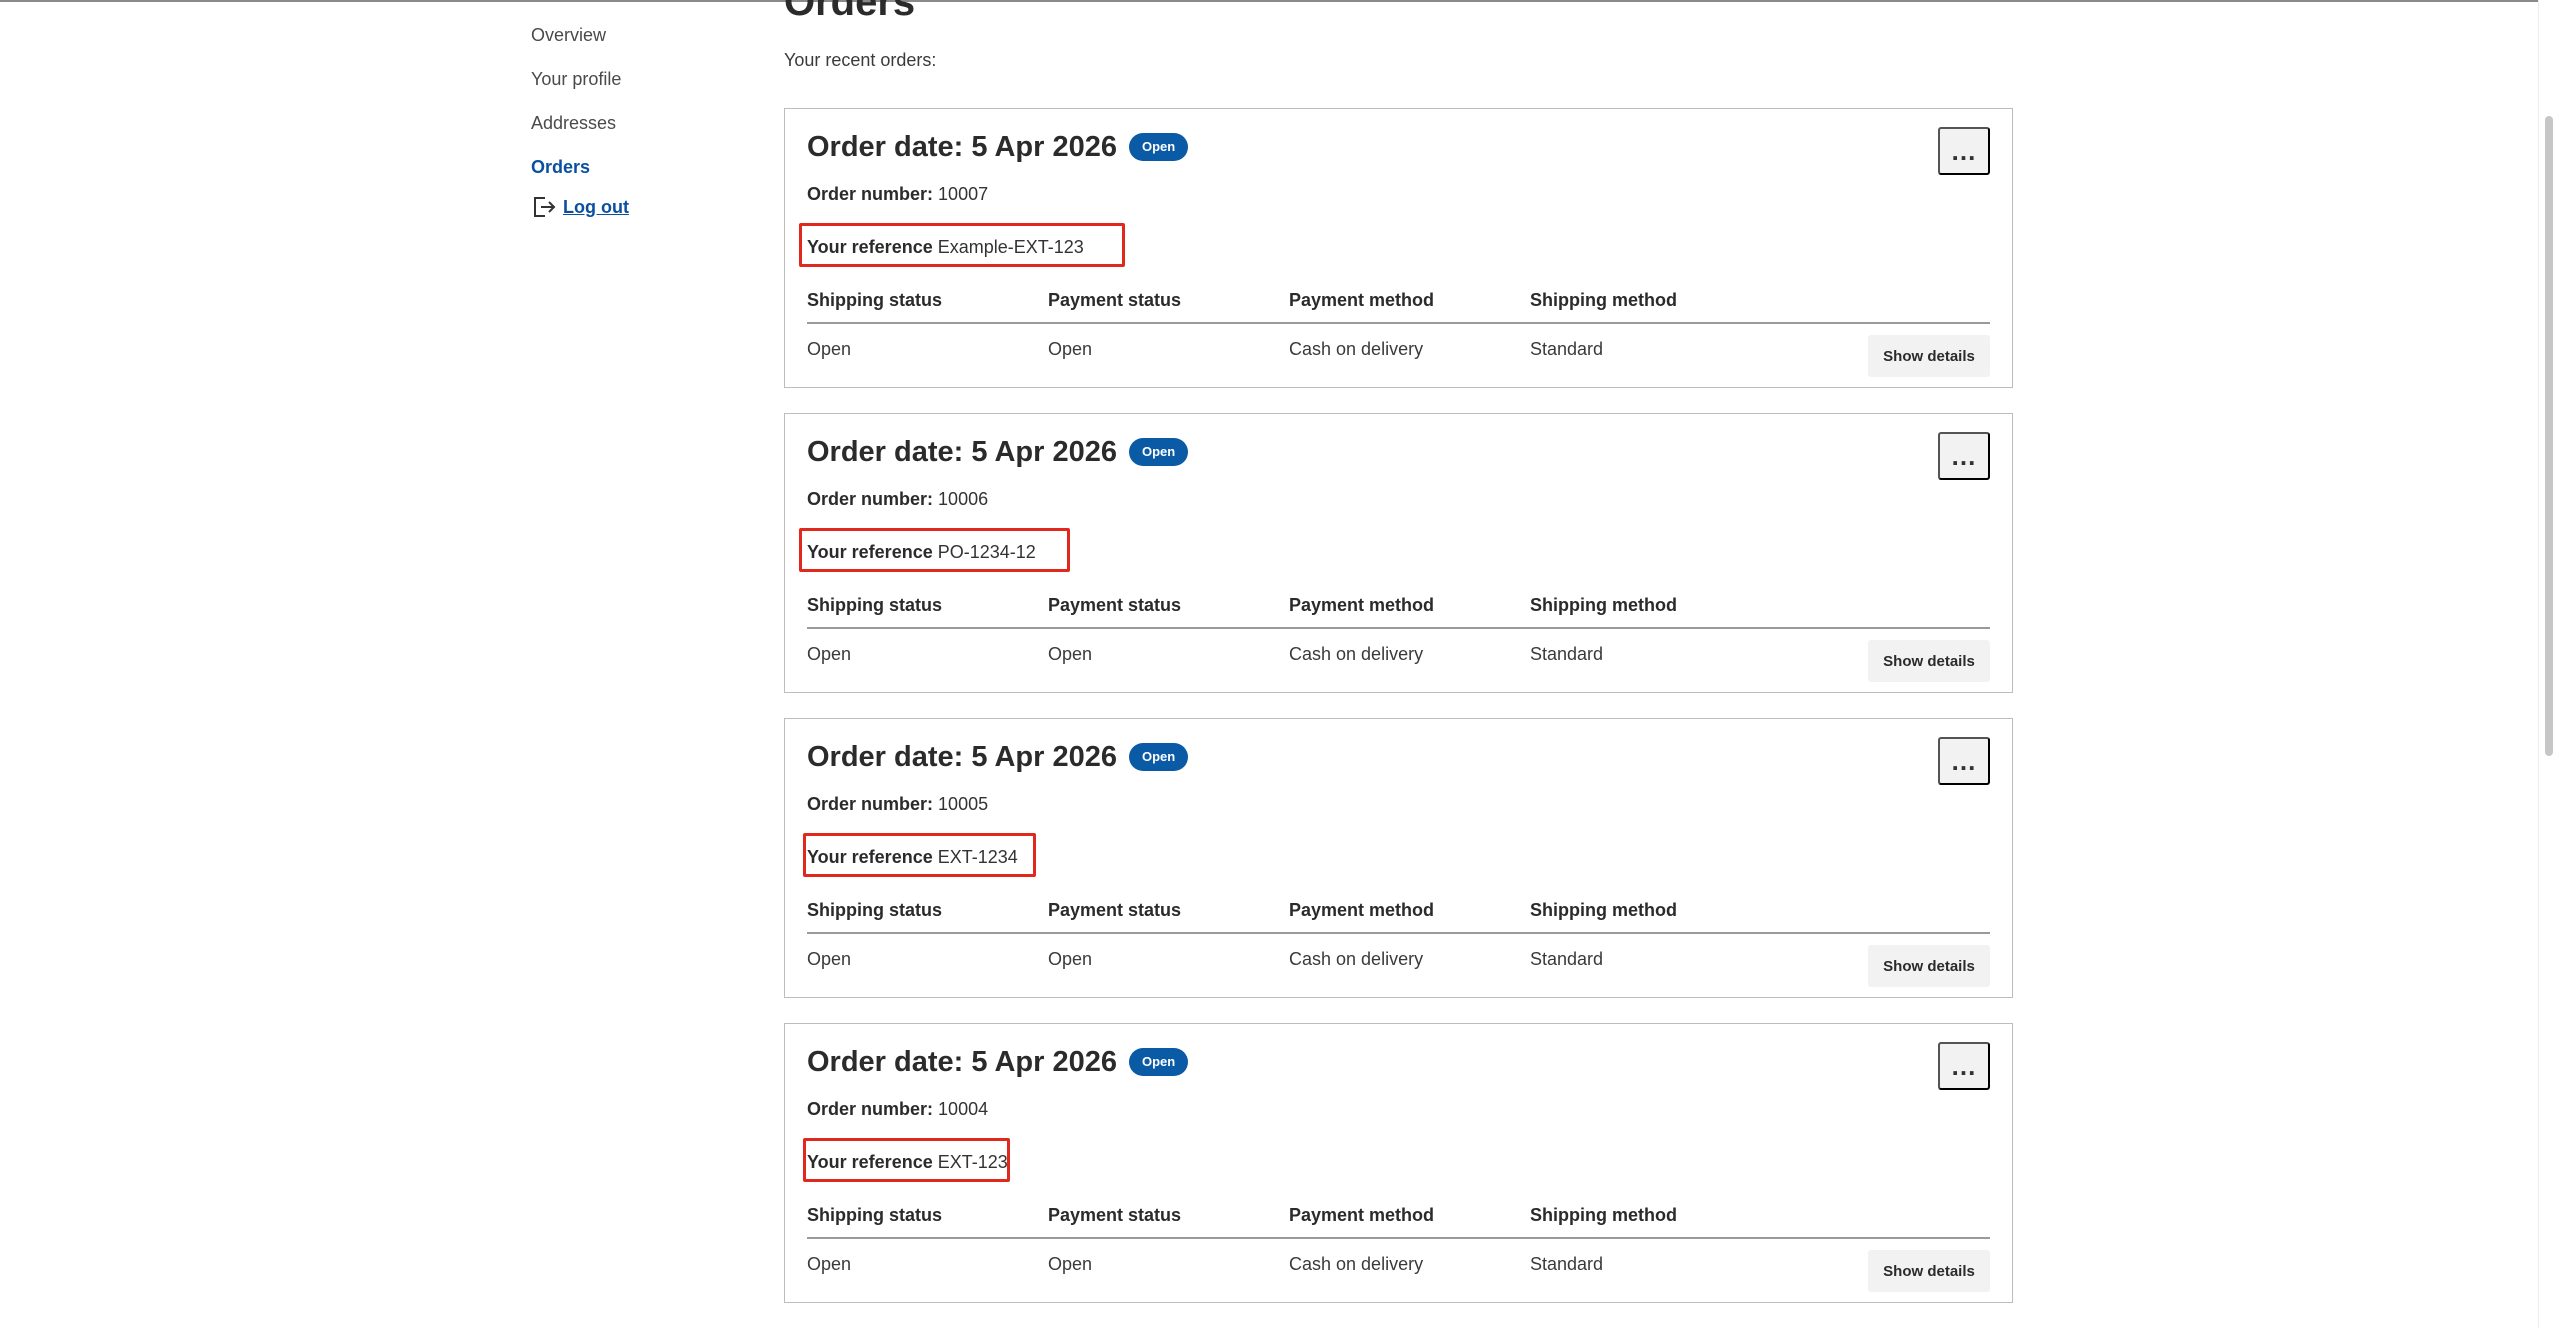 The image size is (2559, 1328). What do you see at coordinates (646, 207) in the screenshot?
I see `logout-link: Log out` at bounding box center [646, 207].